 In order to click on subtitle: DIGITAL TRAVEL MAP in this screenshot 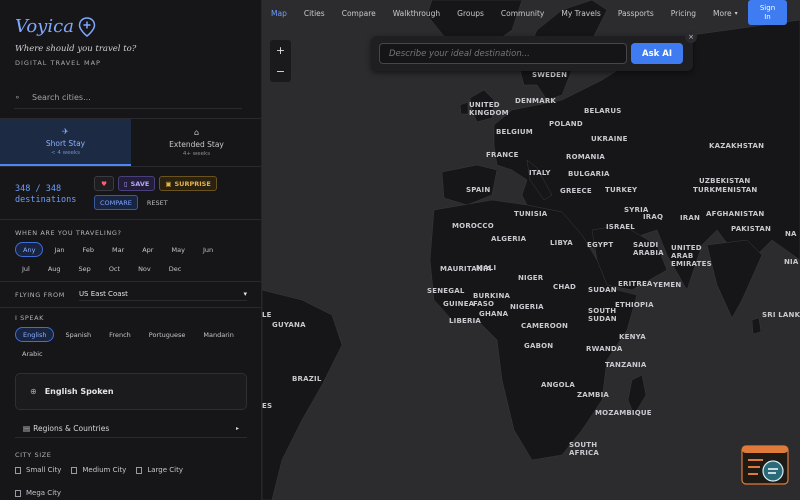, I will do `click(58, 63)`.